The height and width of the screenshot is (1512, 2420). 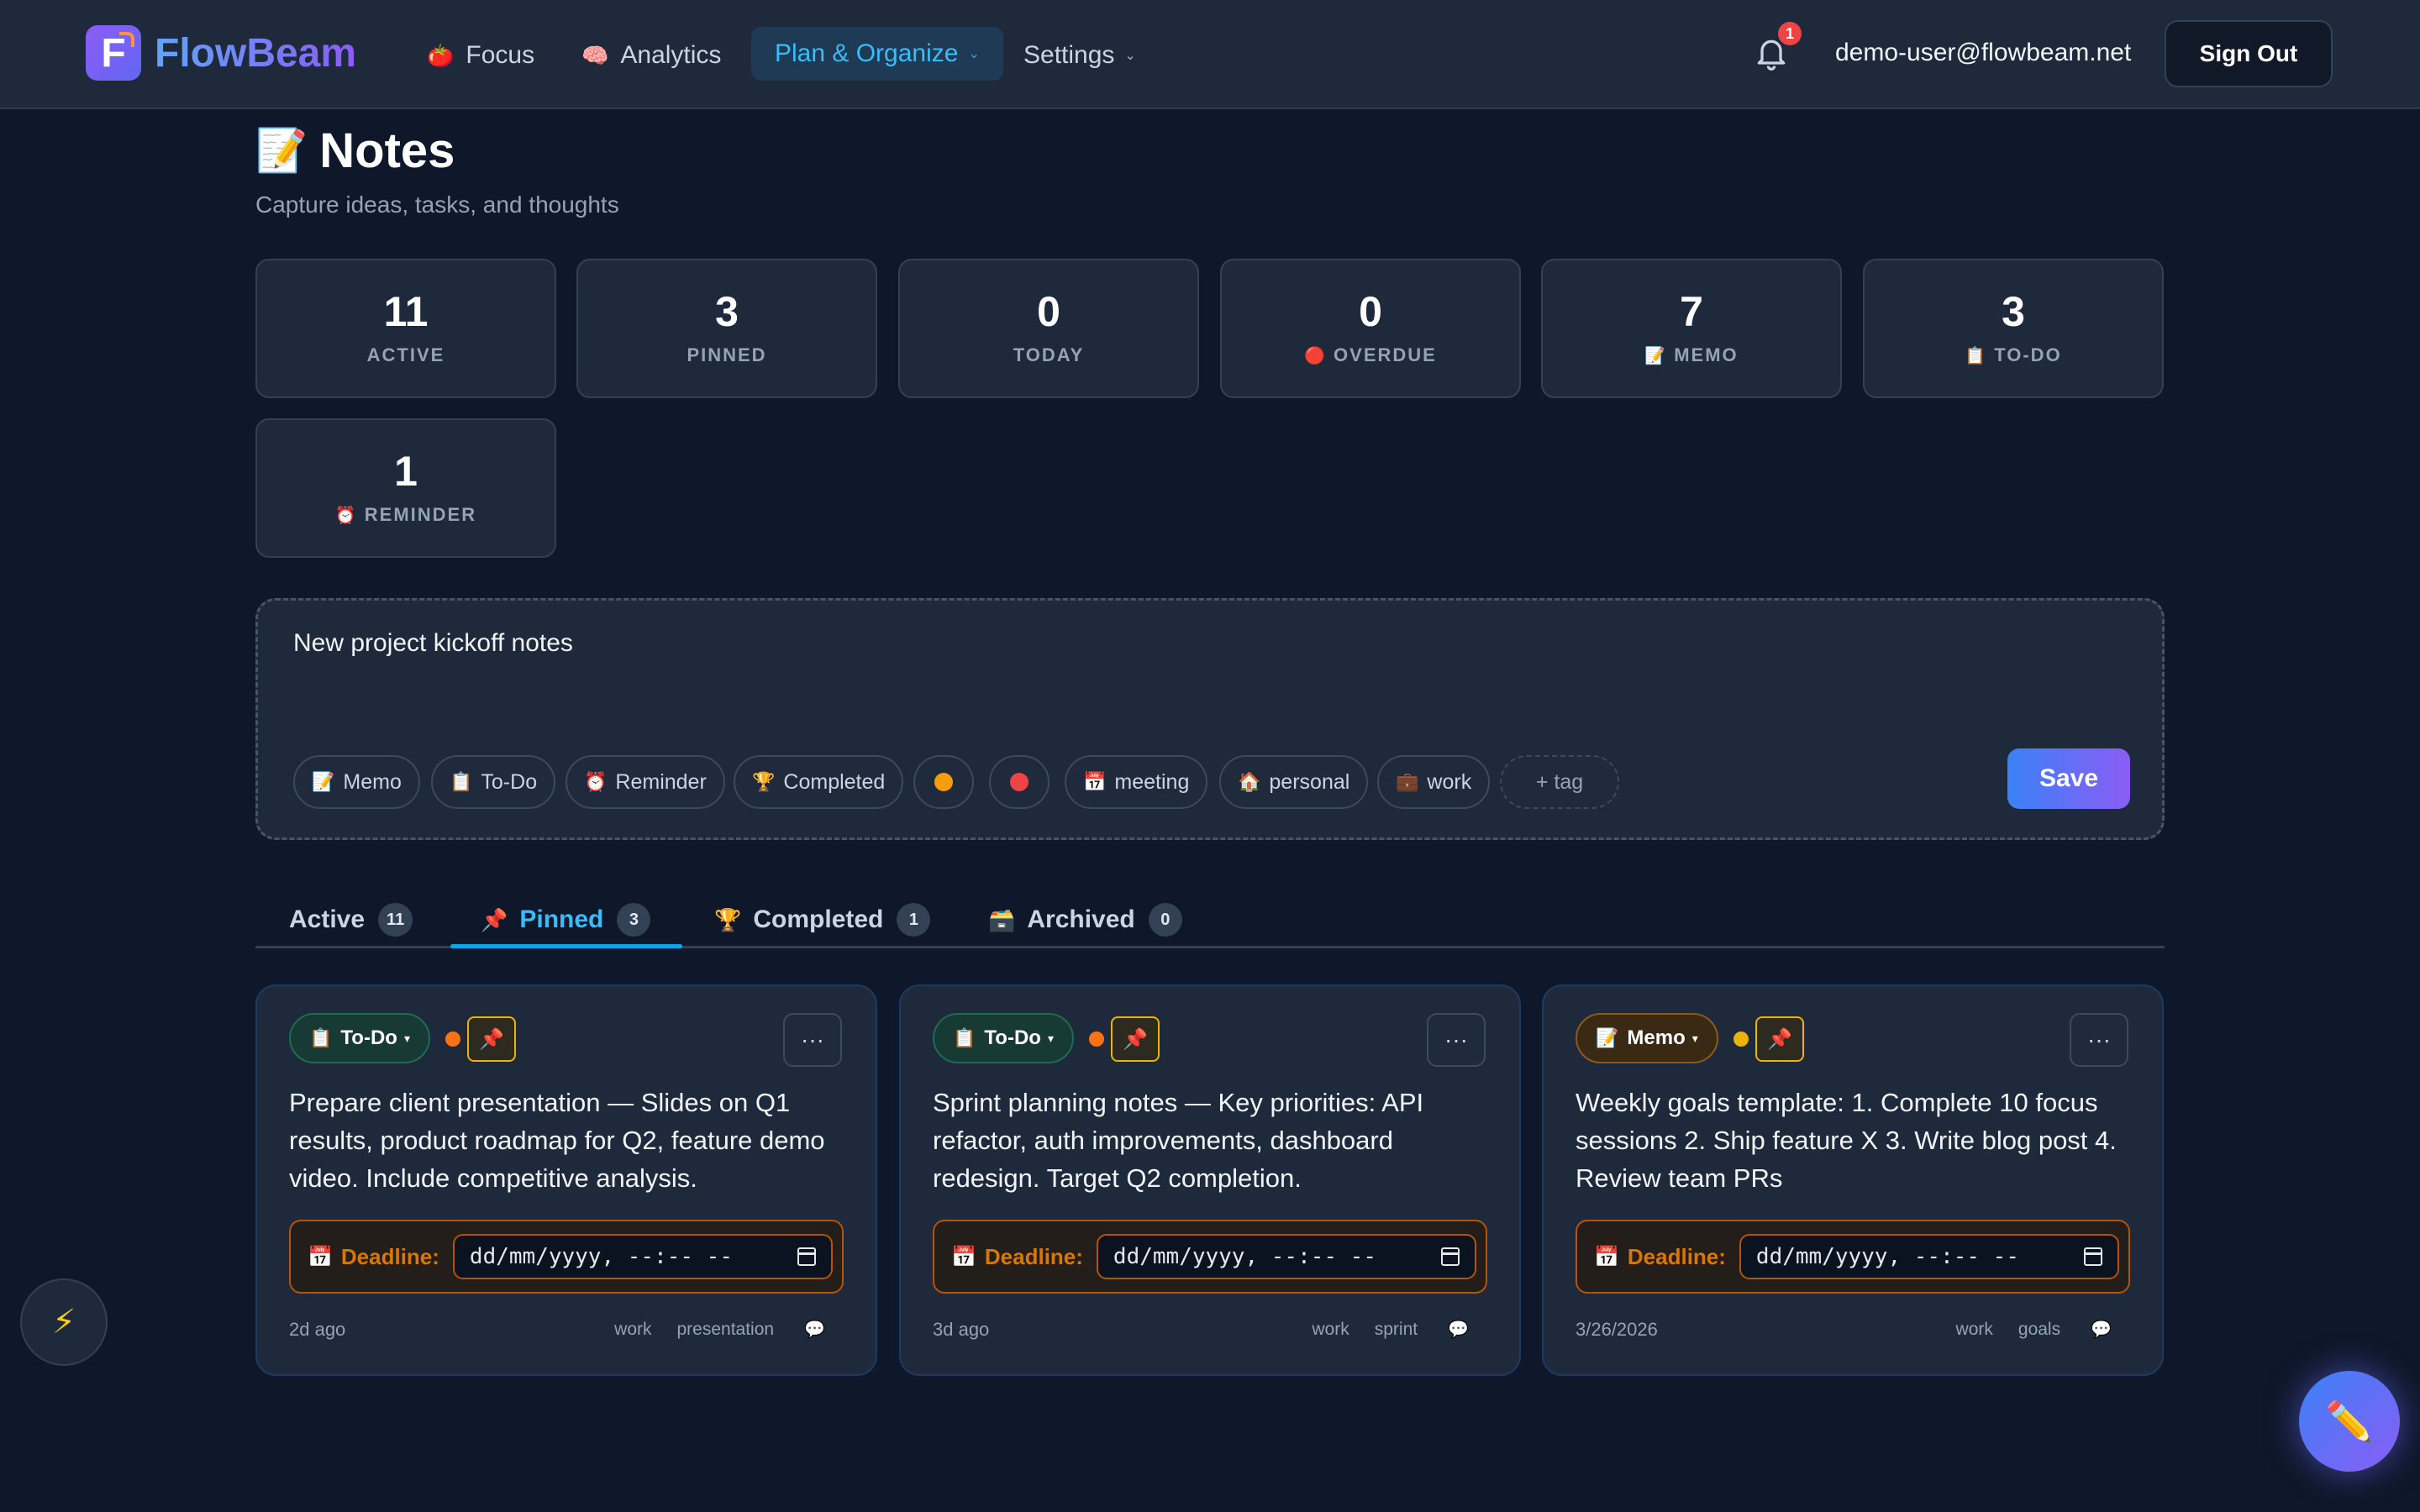 I want to click on new-note-fab: ✏️, so click(x=2349, y=1421).